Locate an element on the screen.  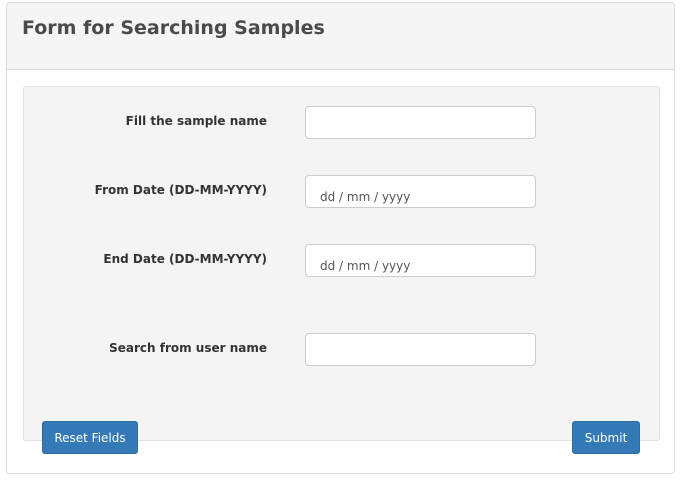
panel-header: Form for Searching Samples is located at coordinates (340, 36).